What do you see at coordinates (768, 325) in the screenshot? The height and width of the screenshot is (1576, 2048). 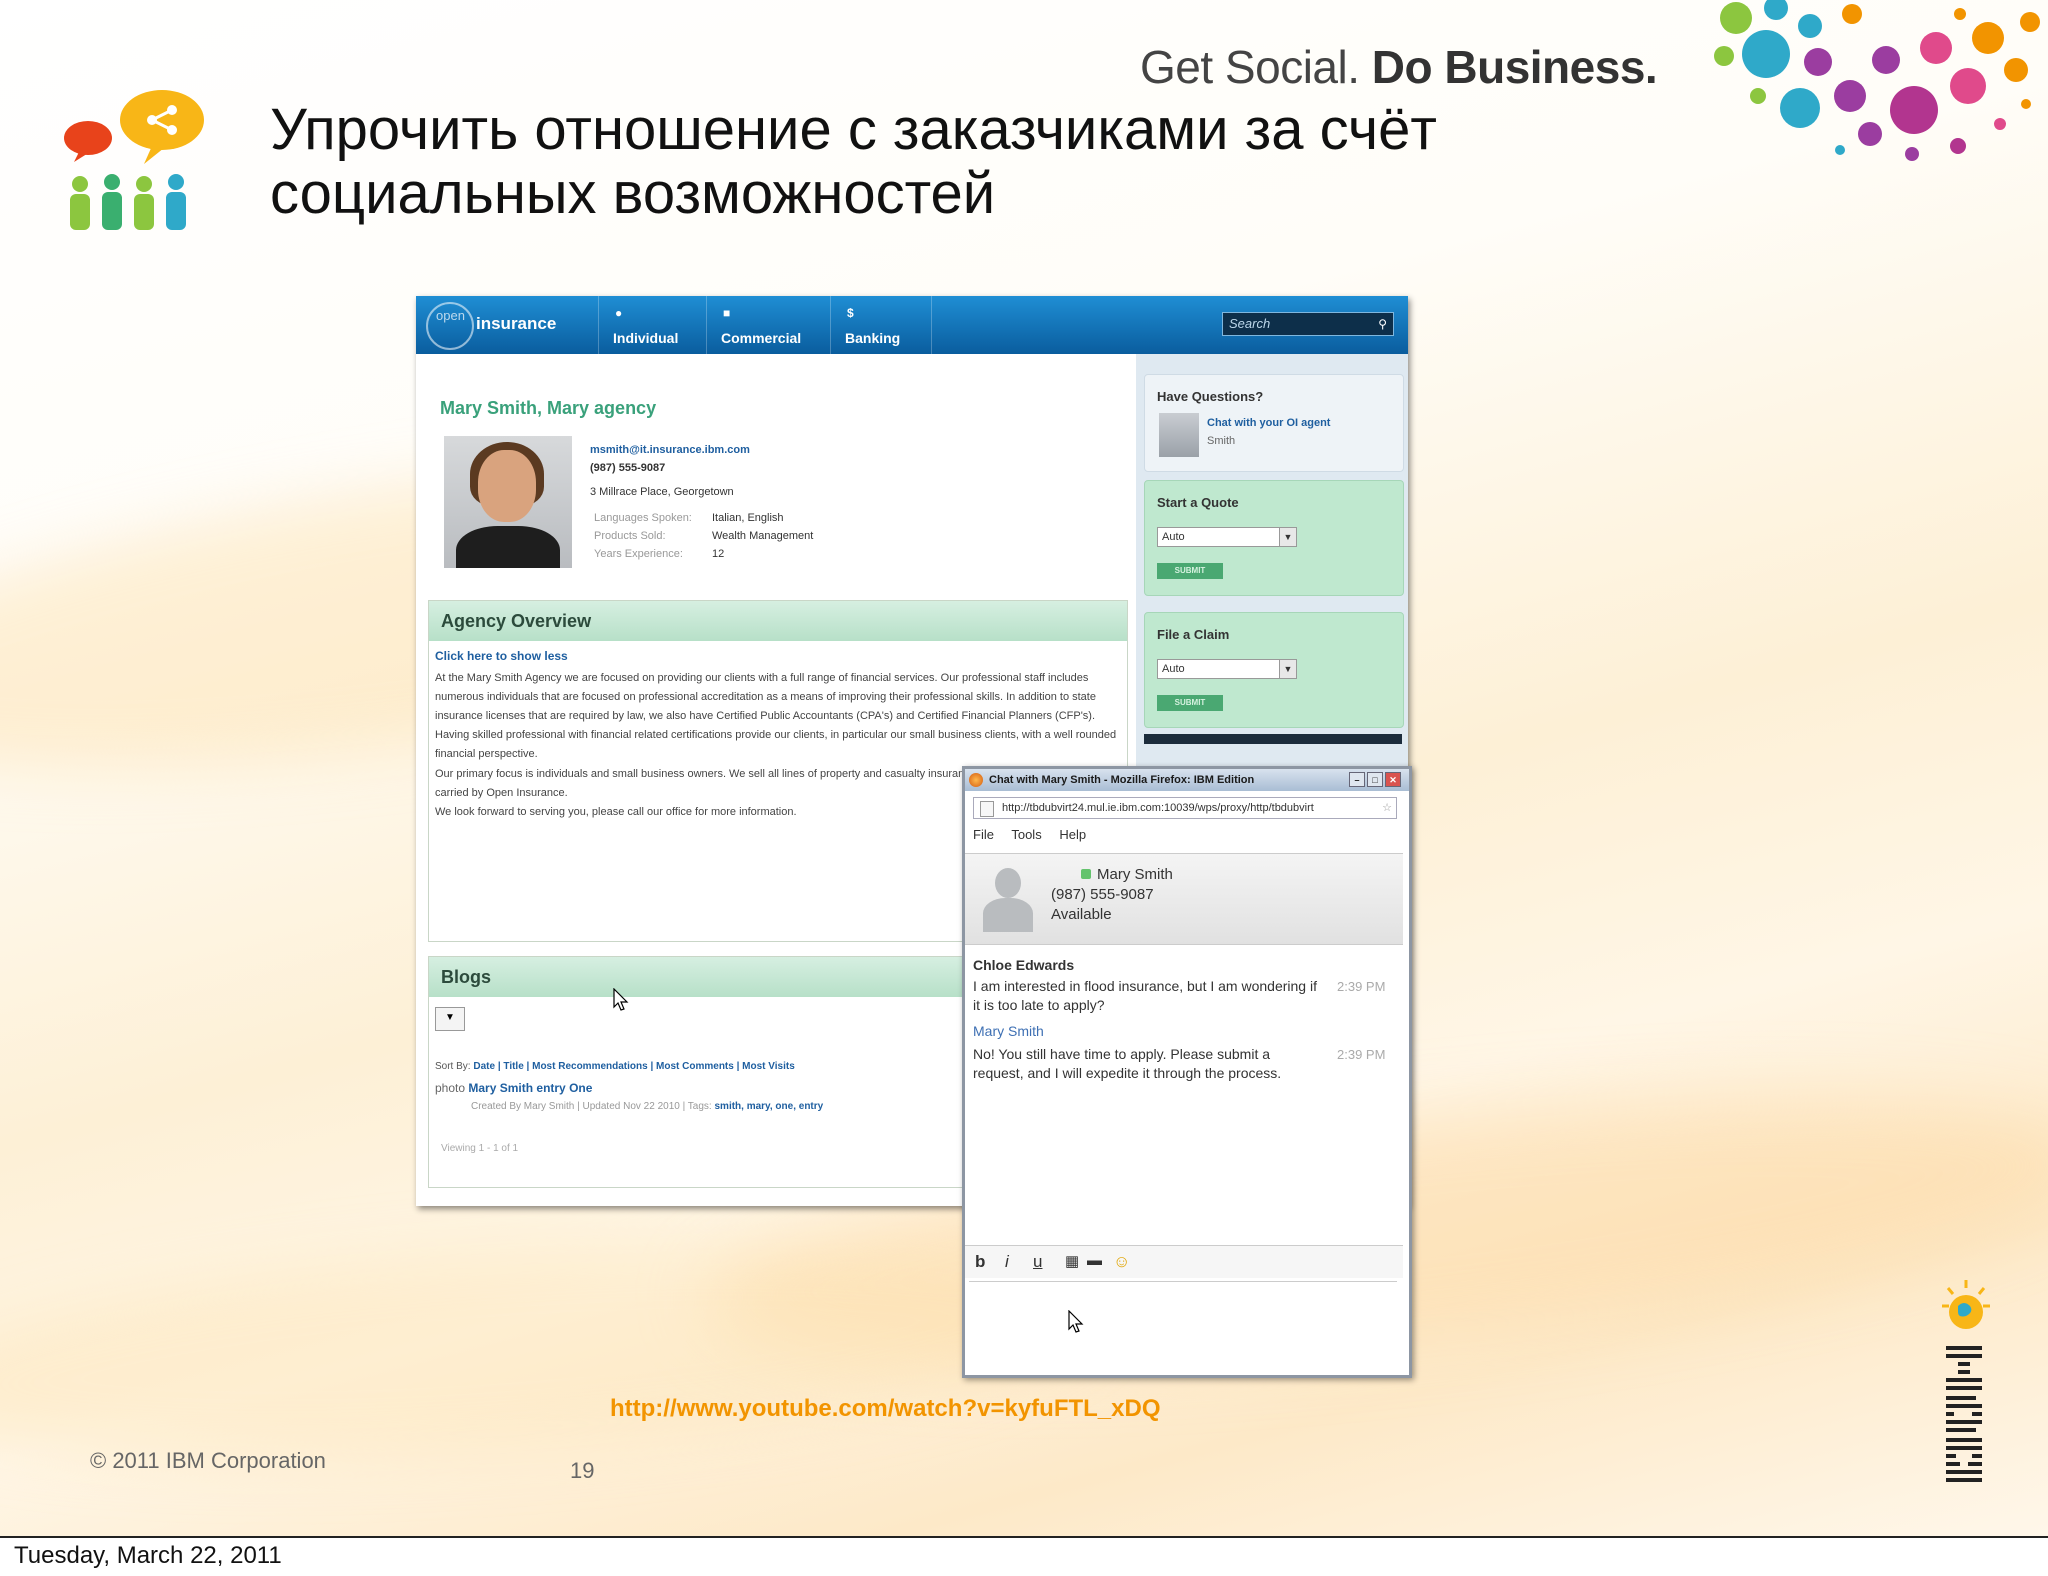 I see `tab-commercial: ■ Commercial` at bounding box center [768, 325].